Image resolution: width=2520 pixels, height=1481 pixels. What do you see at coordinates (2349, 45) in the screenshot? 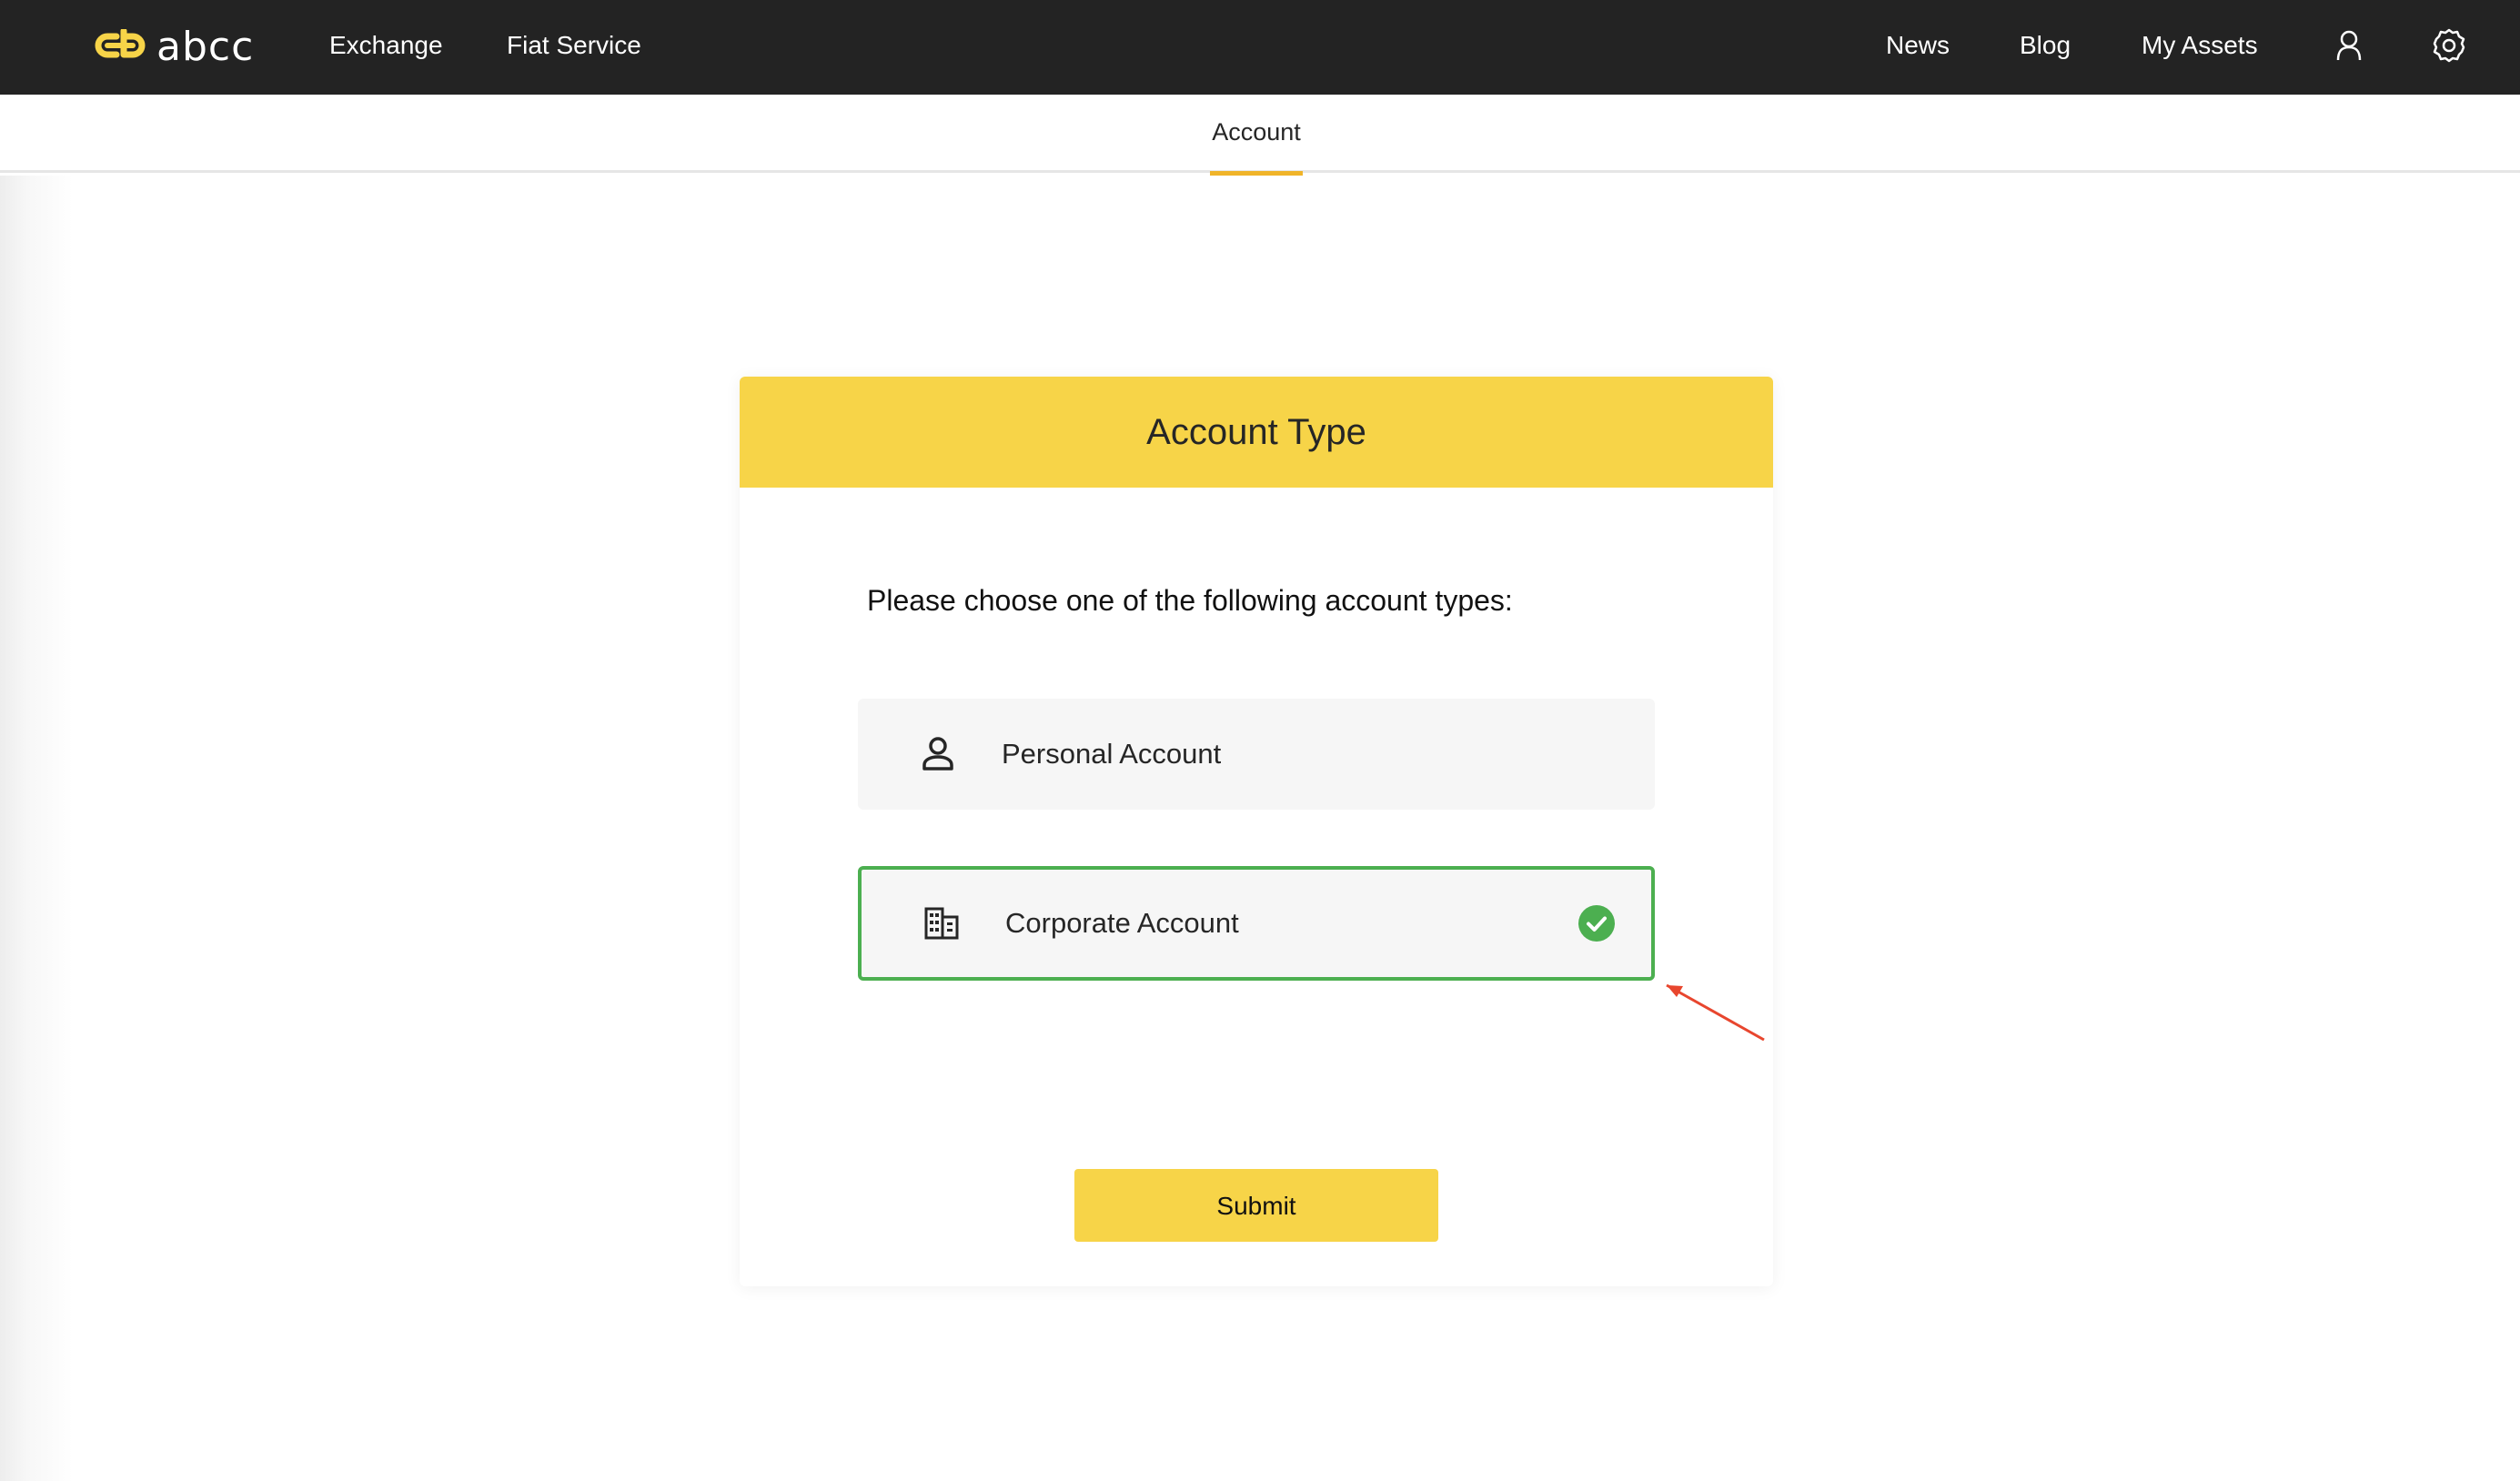
I see `user-icon` at bounding box center [2349, 45].